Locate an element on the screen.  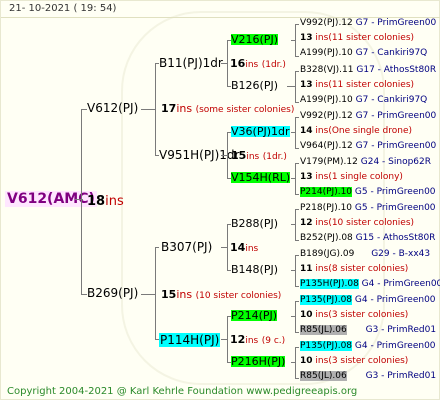
gen4-5-dam-name: B252(PJ).08 is located at coordinates (326, 238).